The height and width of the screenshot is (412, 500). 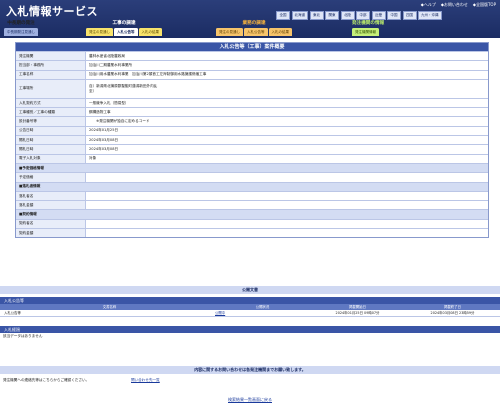 I want to click on region-tab-national: 全国, so click(x=283, y=15).